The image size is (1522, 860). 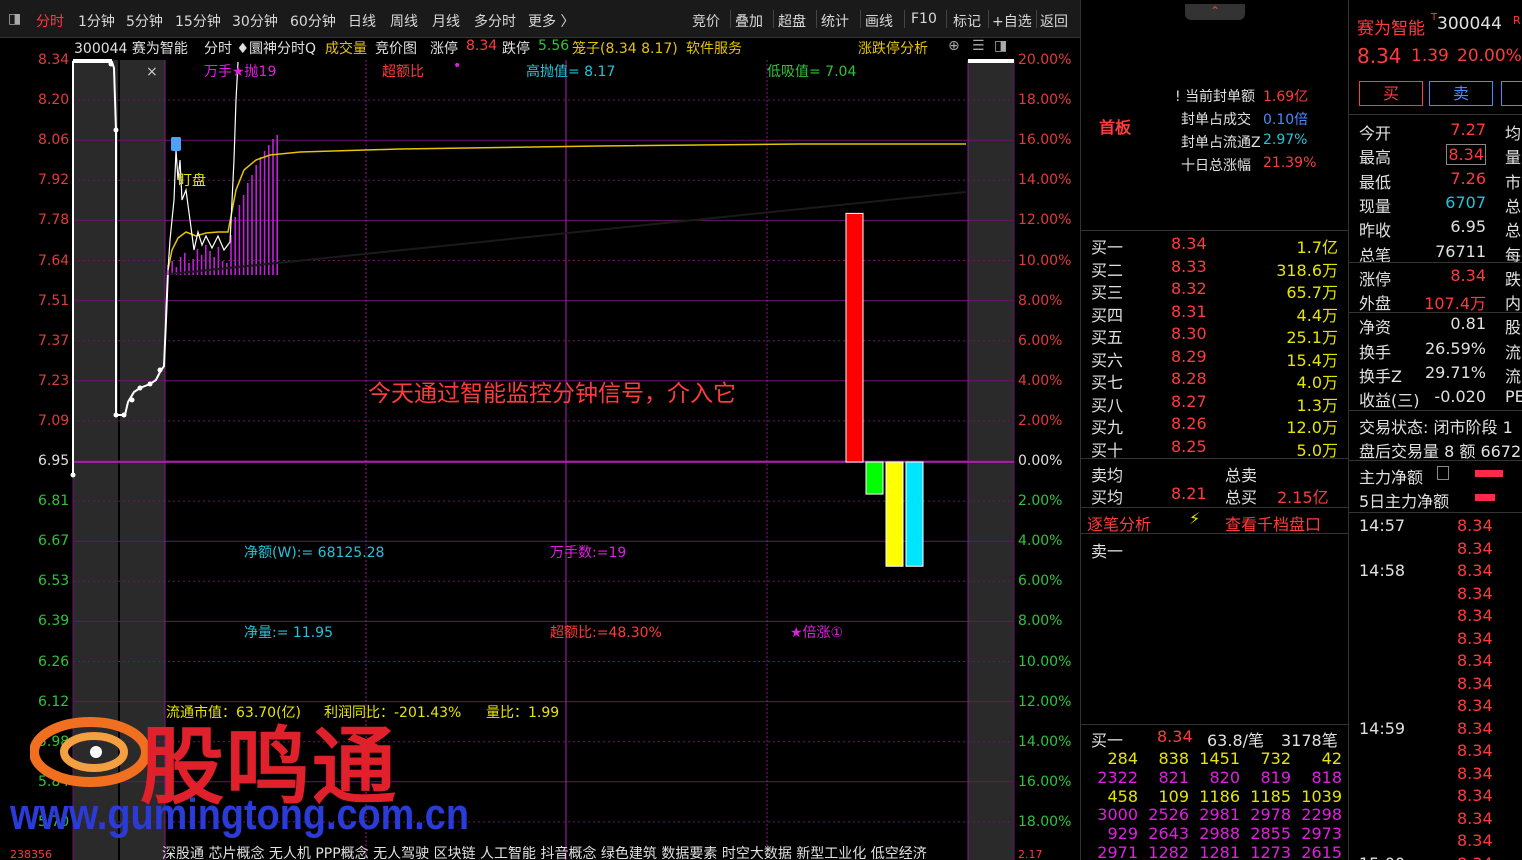 What do you see at coordinates (1511, 93) in the screenshot?
I see `more-button` at bounding box center [1511, 93].